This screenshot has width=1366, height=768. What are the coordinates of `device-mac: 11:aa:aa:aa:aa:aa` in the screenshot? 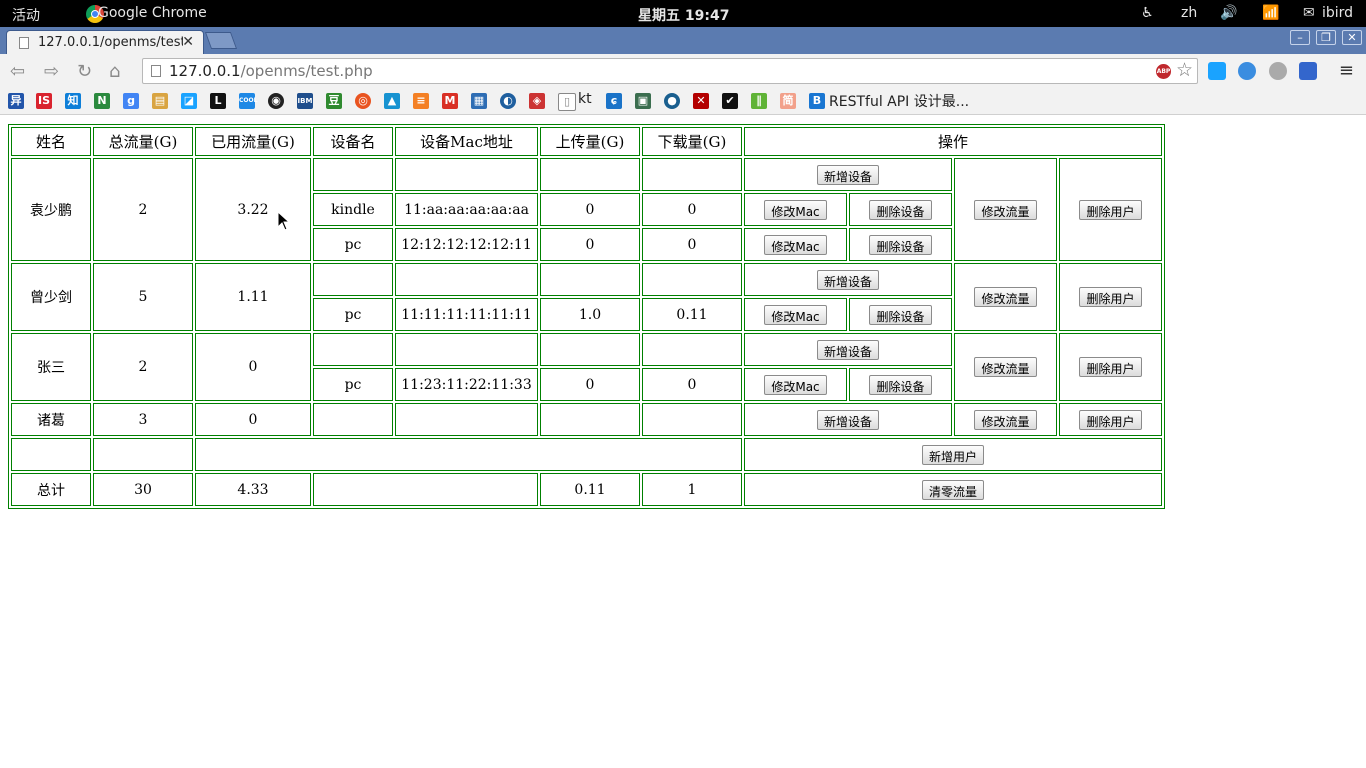 It's located at (466, 209).